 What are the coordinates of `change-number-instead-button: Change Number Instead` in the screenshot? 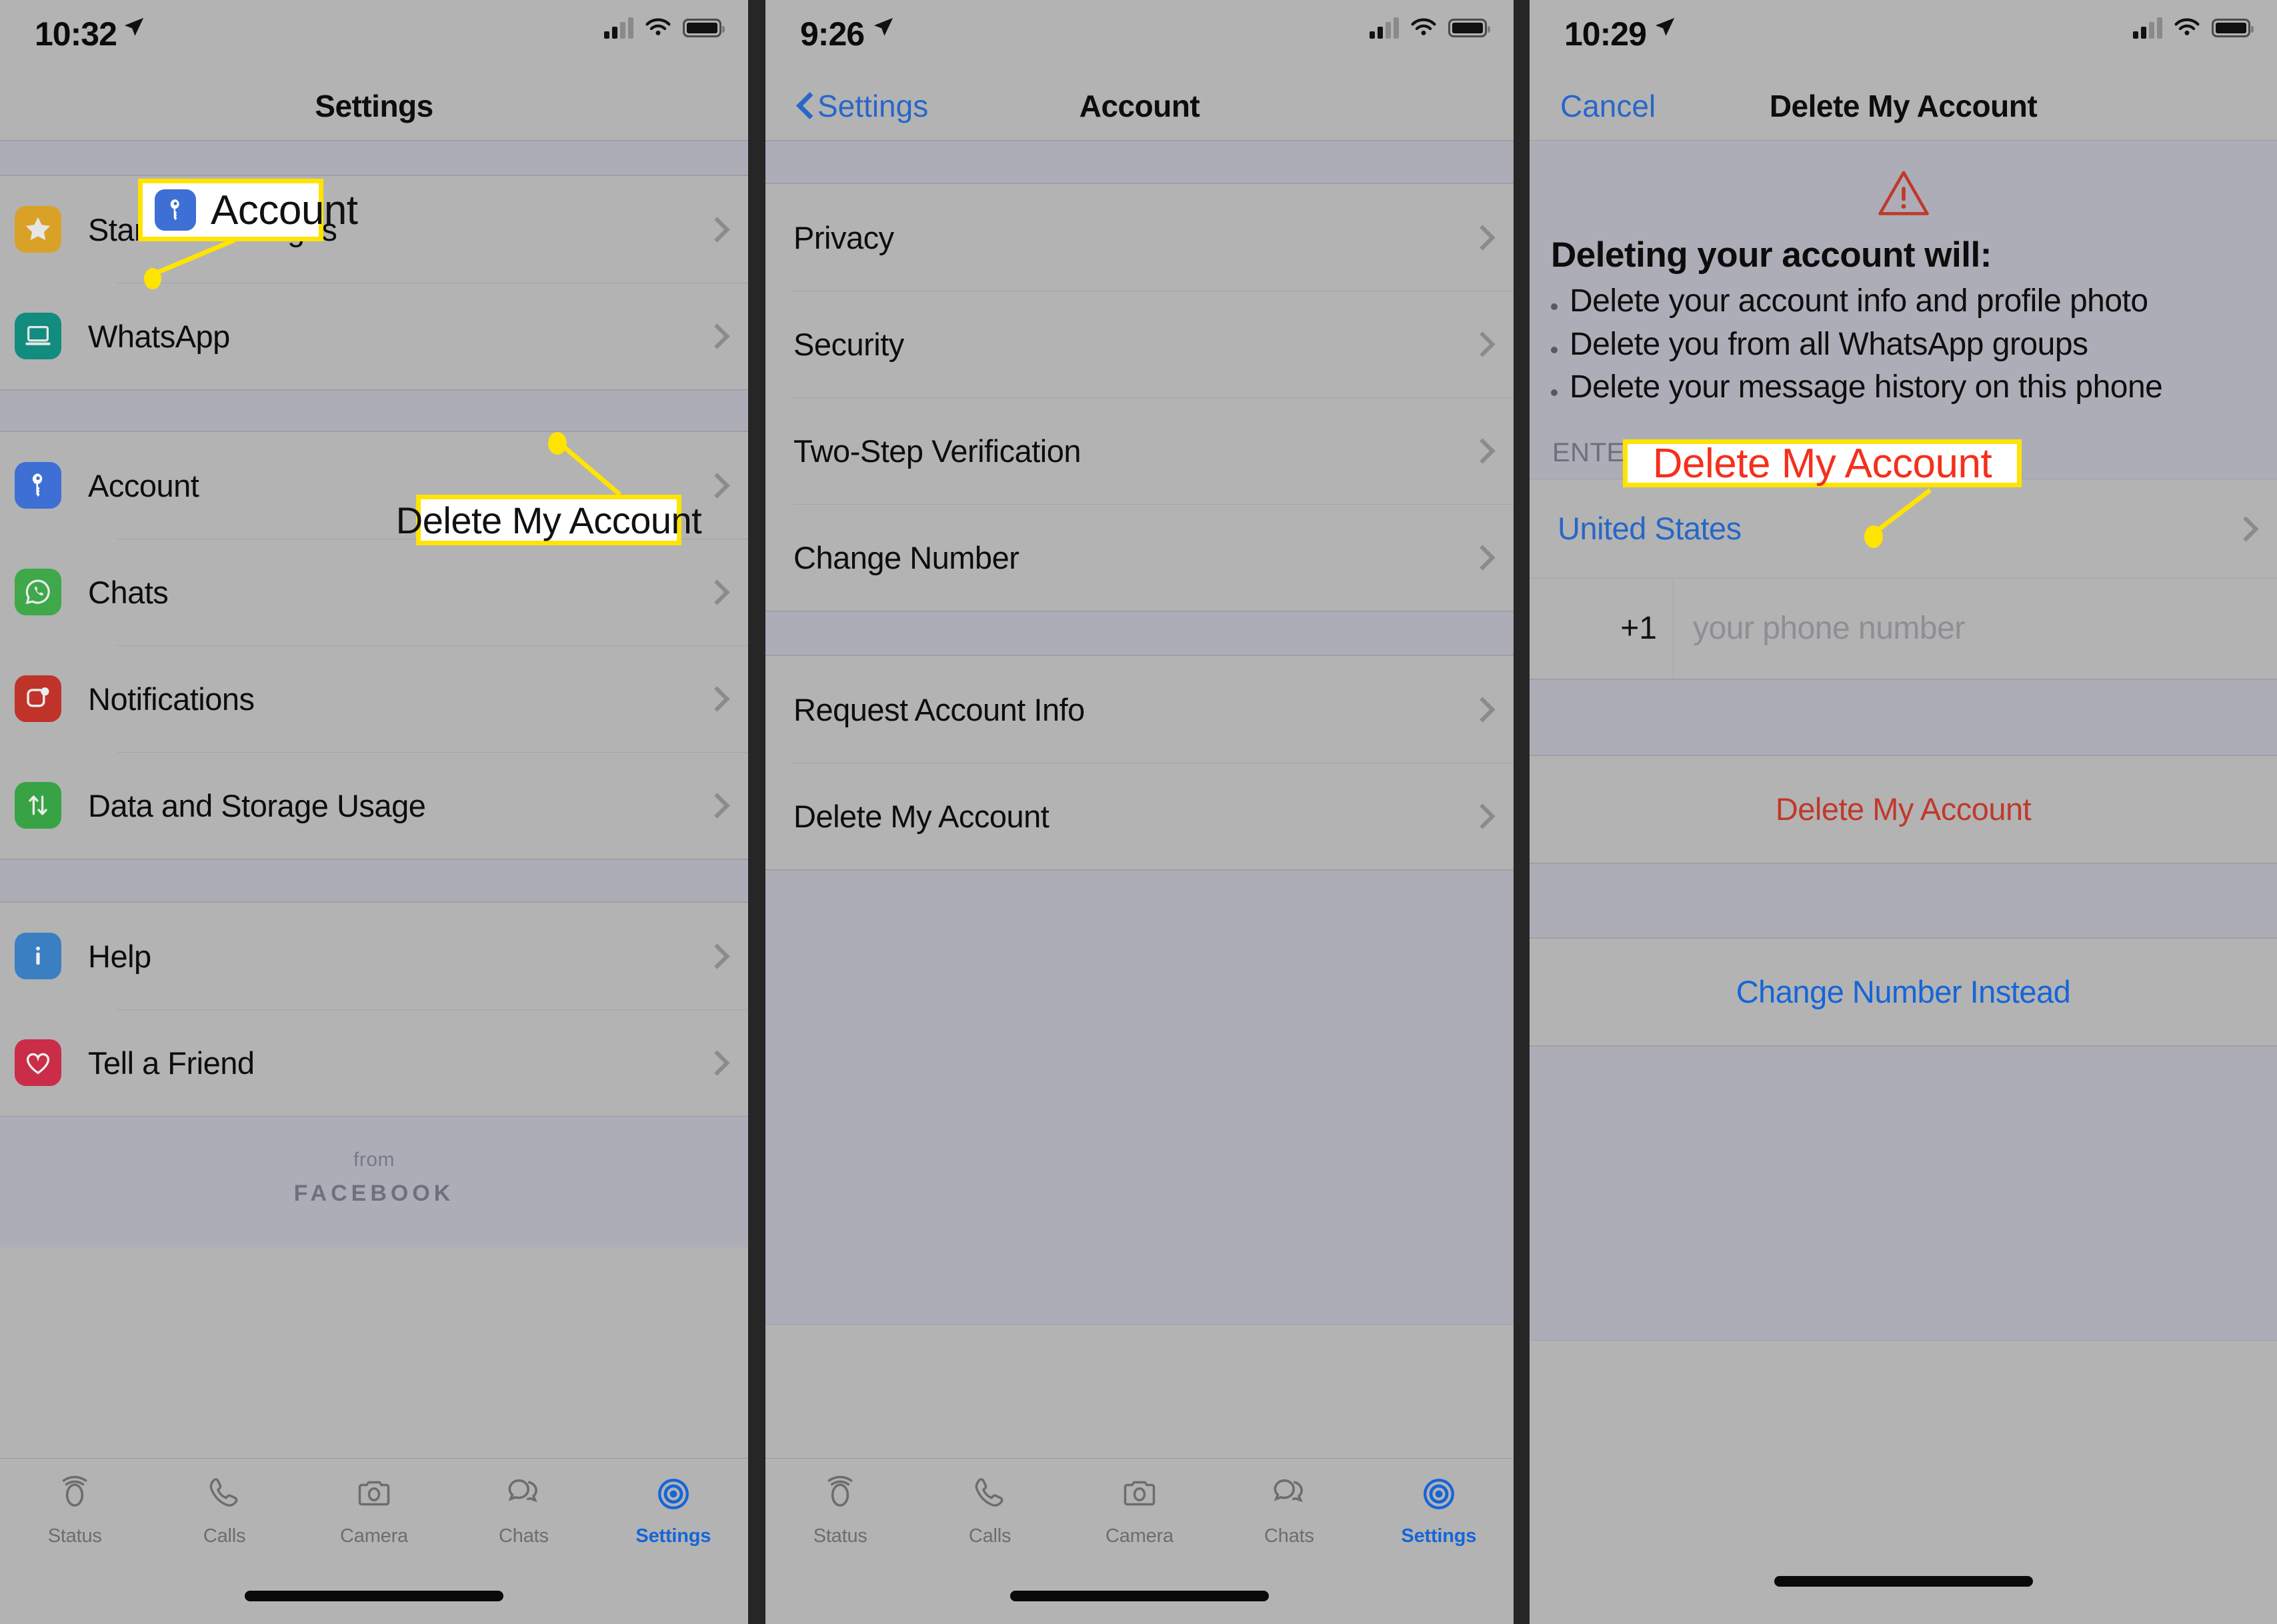 It's located at (1903, 991).